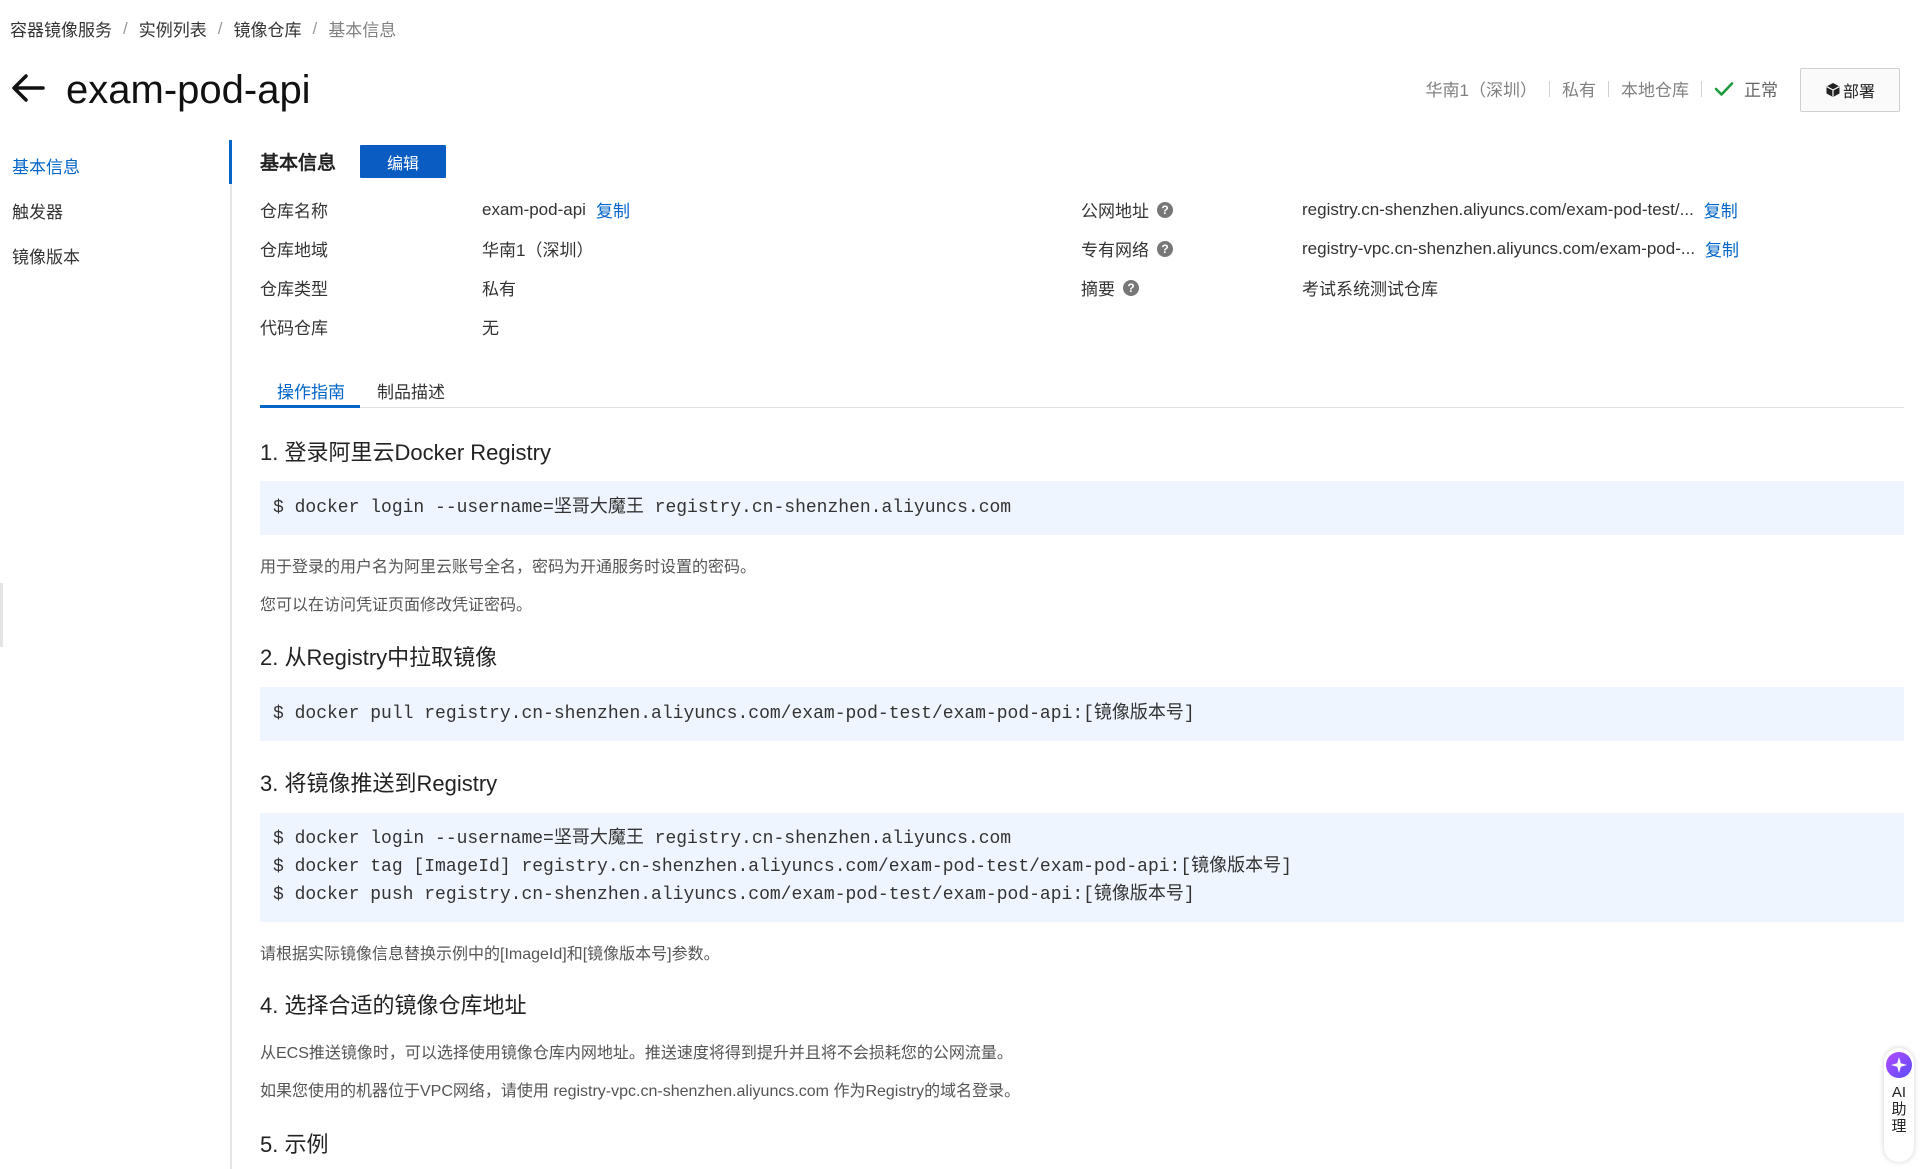  I want to click on edge-handle, so click(1, 615).